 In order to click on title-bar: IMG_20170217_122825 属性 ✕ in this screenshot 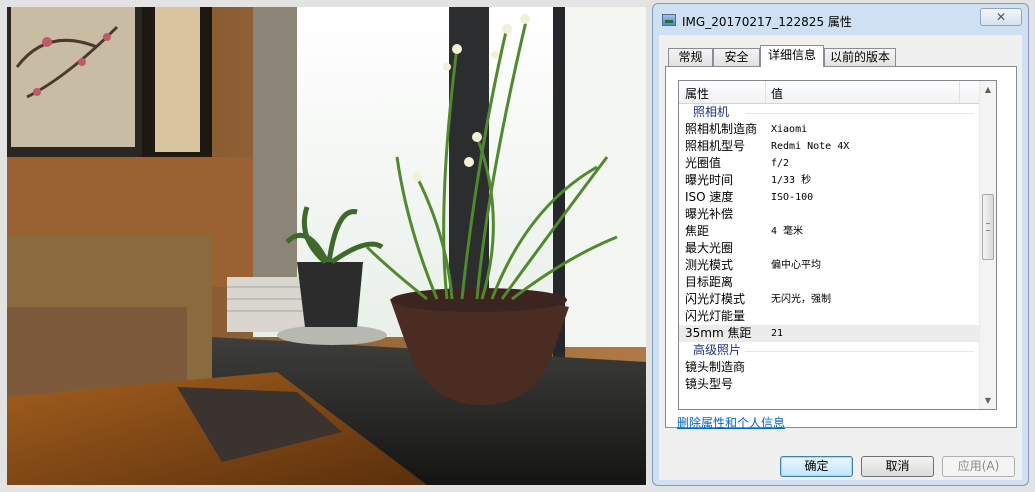, I will do `click(840, 19)`.